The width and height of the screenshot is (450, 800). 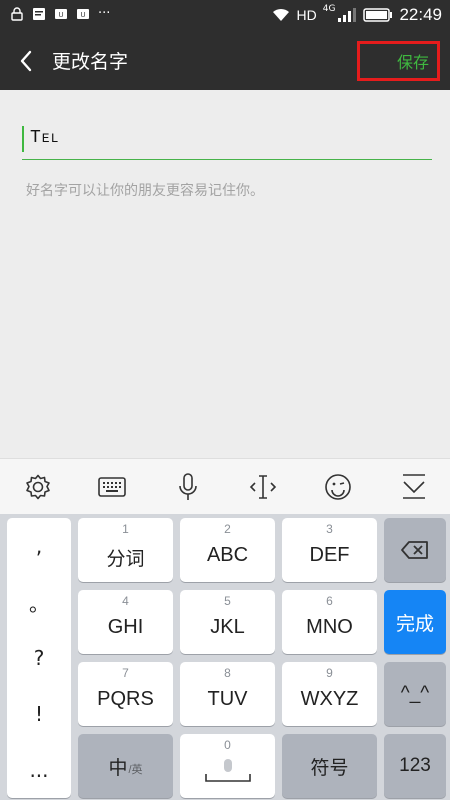 I want to click on key-3-label: DEF, so click(x=329, y=555).